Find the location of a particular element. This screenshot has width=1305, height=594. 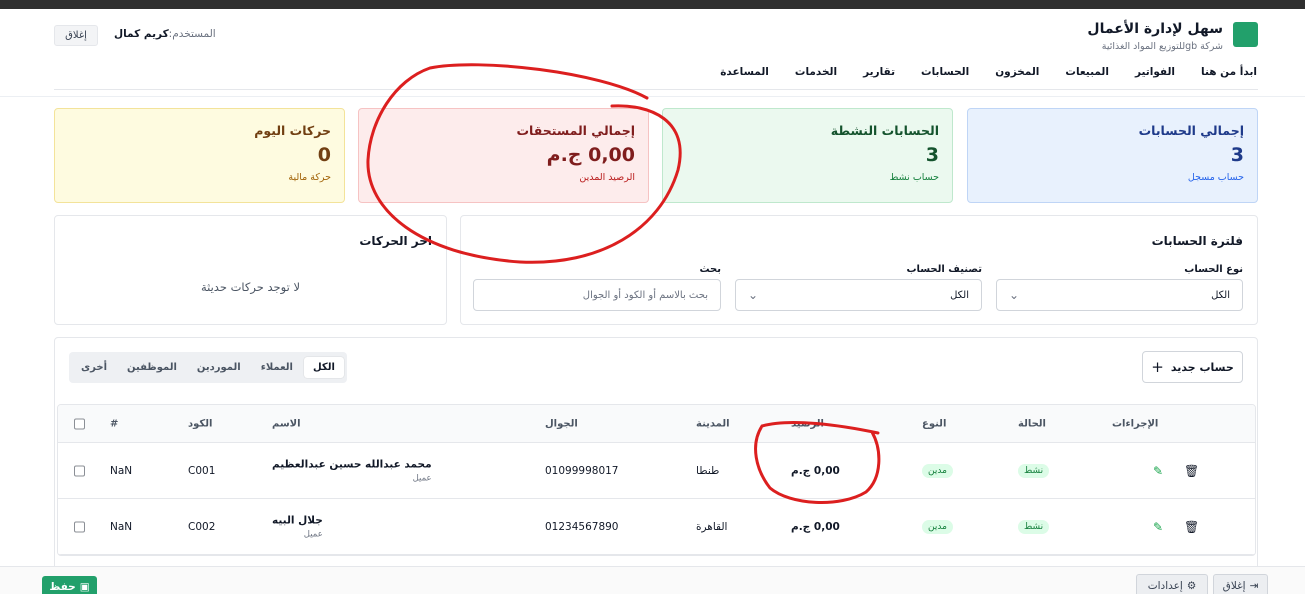

account-type-label: نوع الحساب is located at coordinates (1213, 269).